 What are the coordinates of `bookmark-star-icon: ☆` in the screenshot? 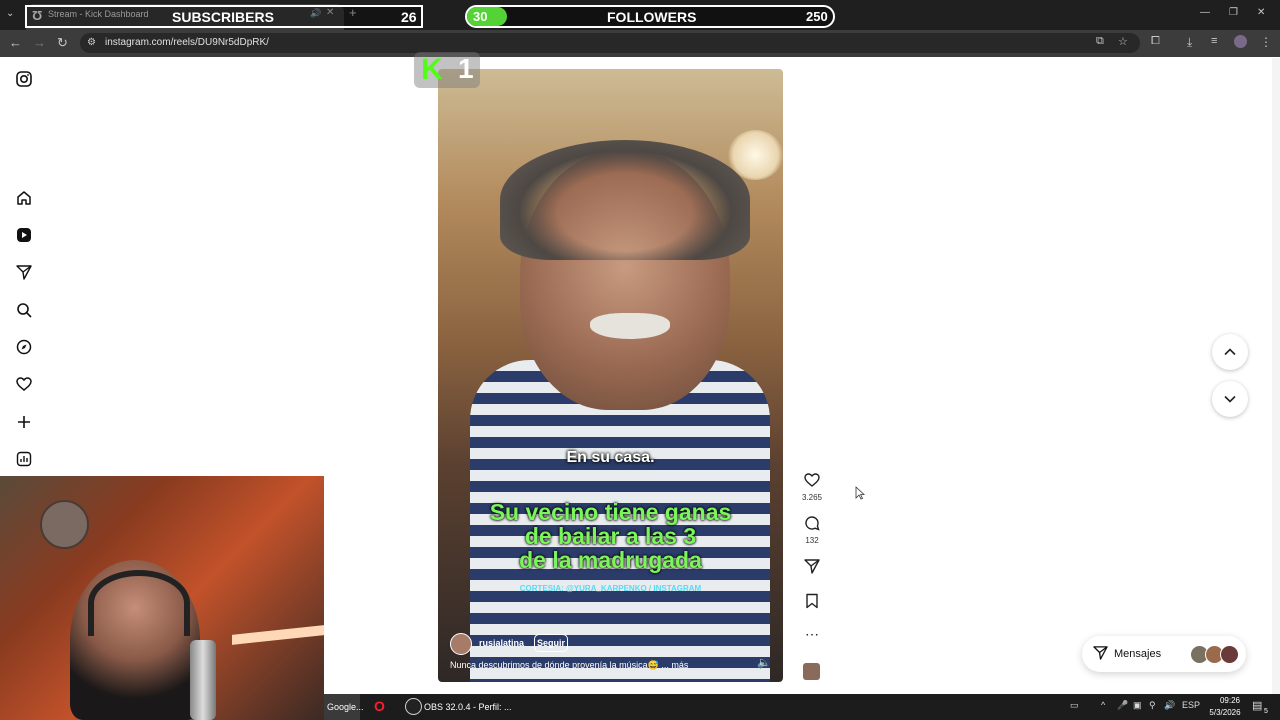 It's located at (1123, 41).